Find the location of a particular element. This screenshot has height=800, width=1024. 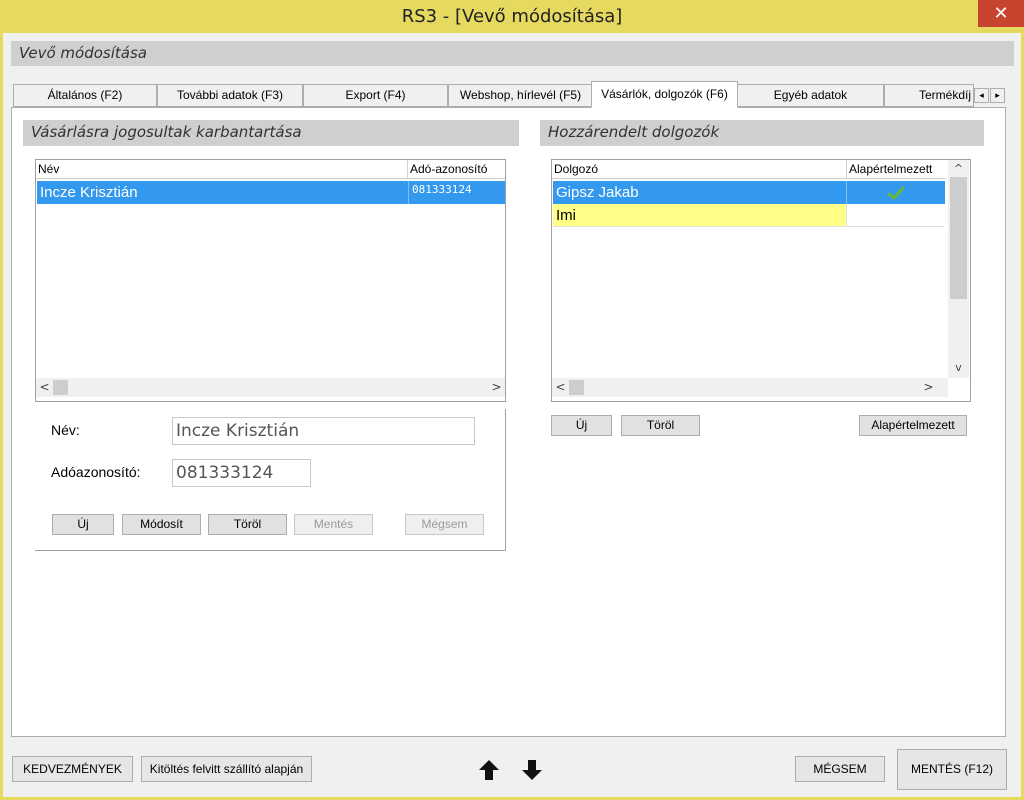

window-titlebar: RS3 - [Vevő módosítása] ✕ is located at coordinates (512, 16).